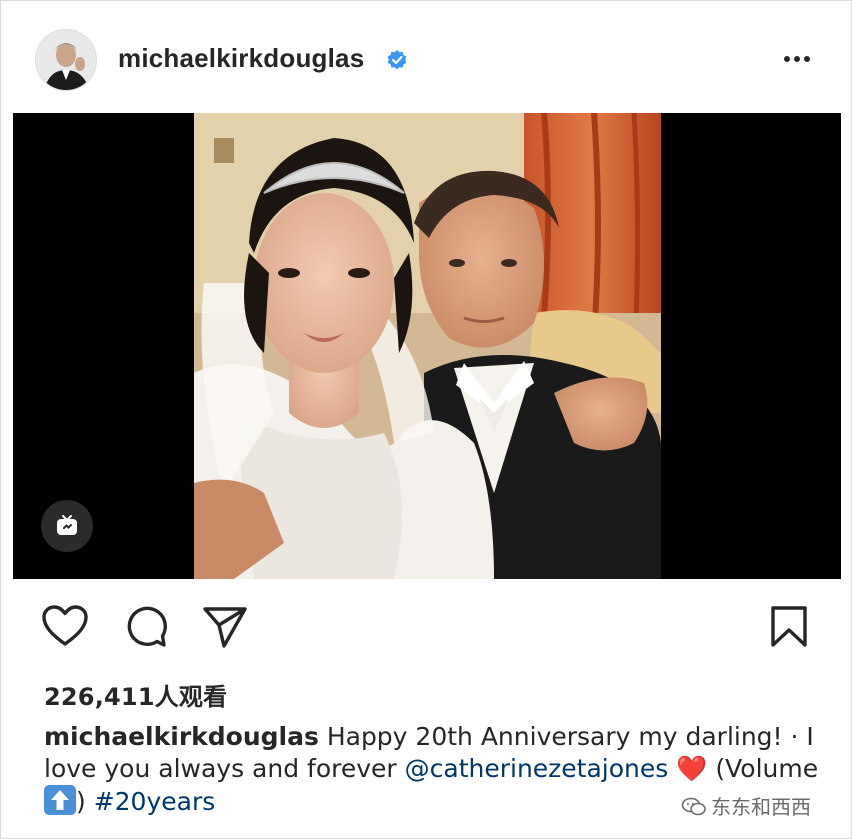 This screenshot has width=852, height=839. What do you see at coordinates (537, 768) in the screenshot?
I see `caption-mention: @catherinezetajones` at bounding box center [537, 768].